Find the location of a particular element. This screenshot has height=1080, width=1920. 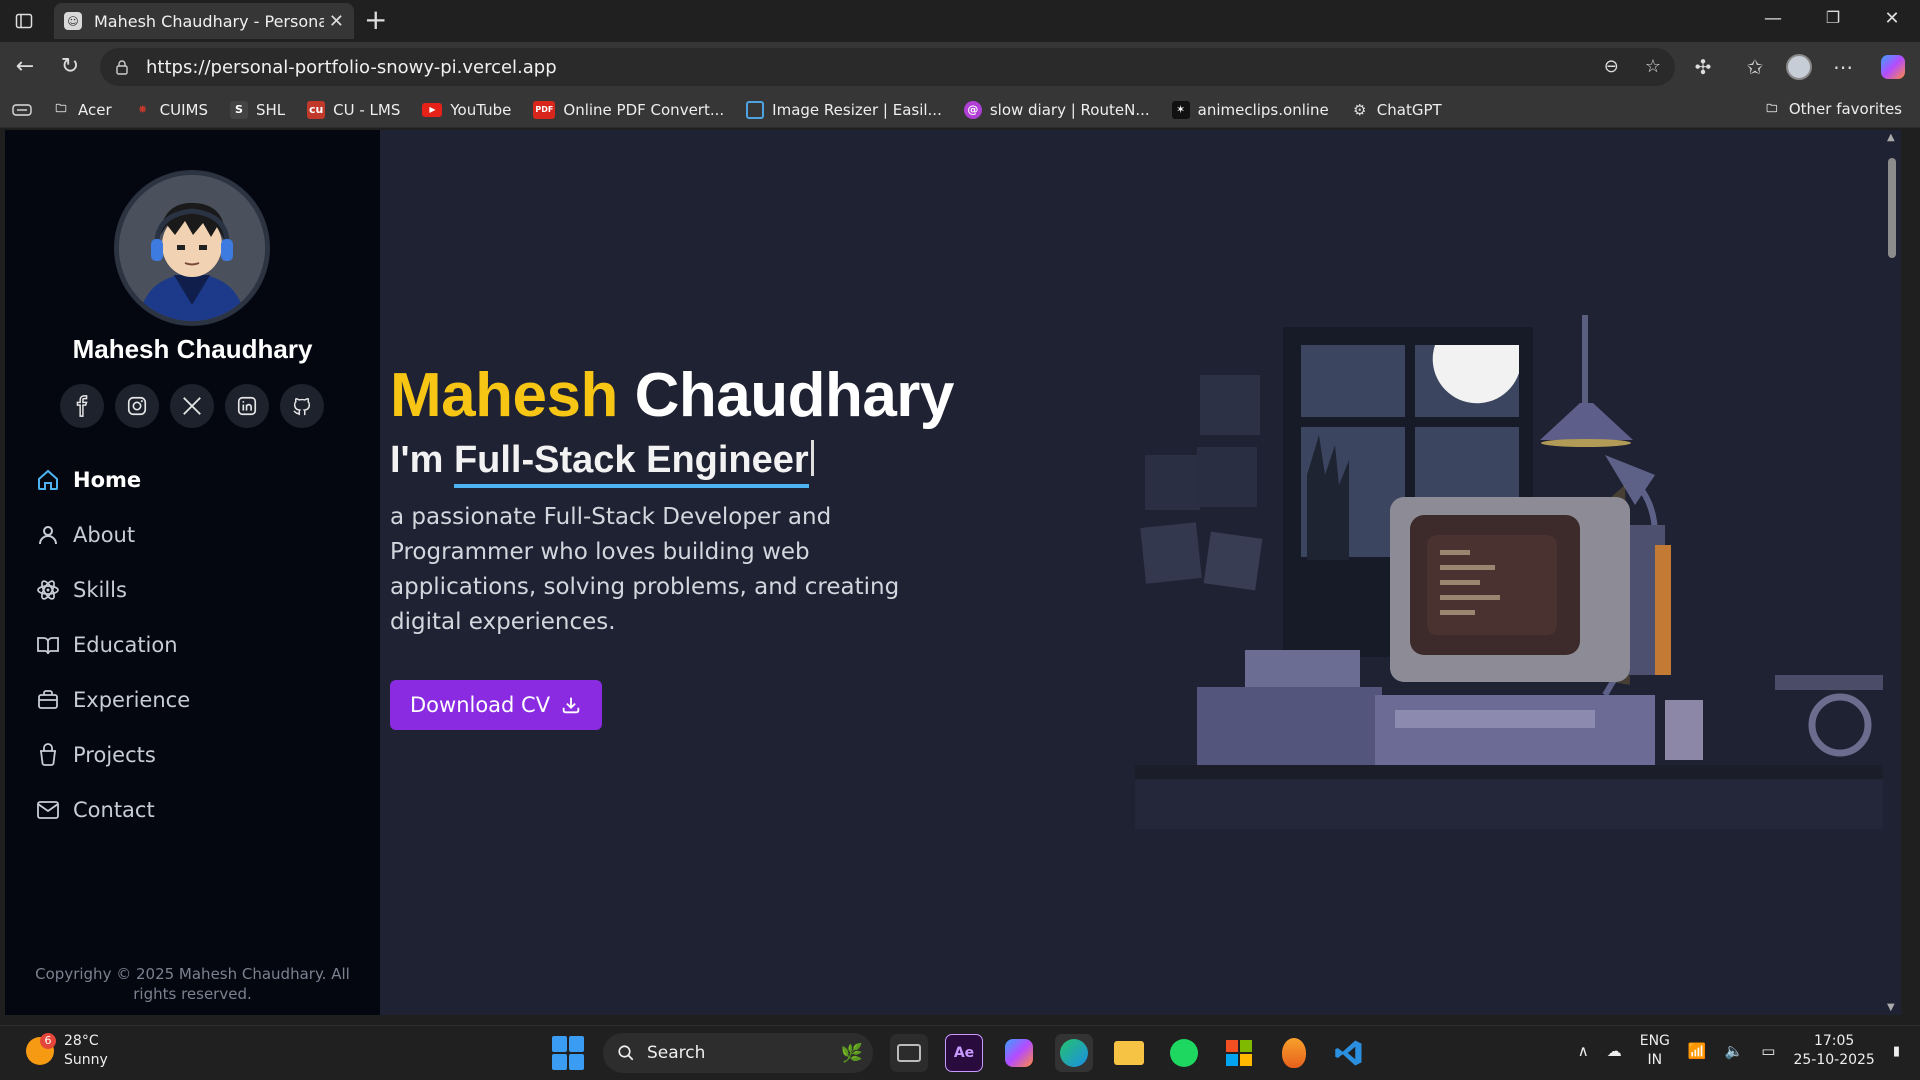

tab-collections-icon is located at coordinates (22, 110).